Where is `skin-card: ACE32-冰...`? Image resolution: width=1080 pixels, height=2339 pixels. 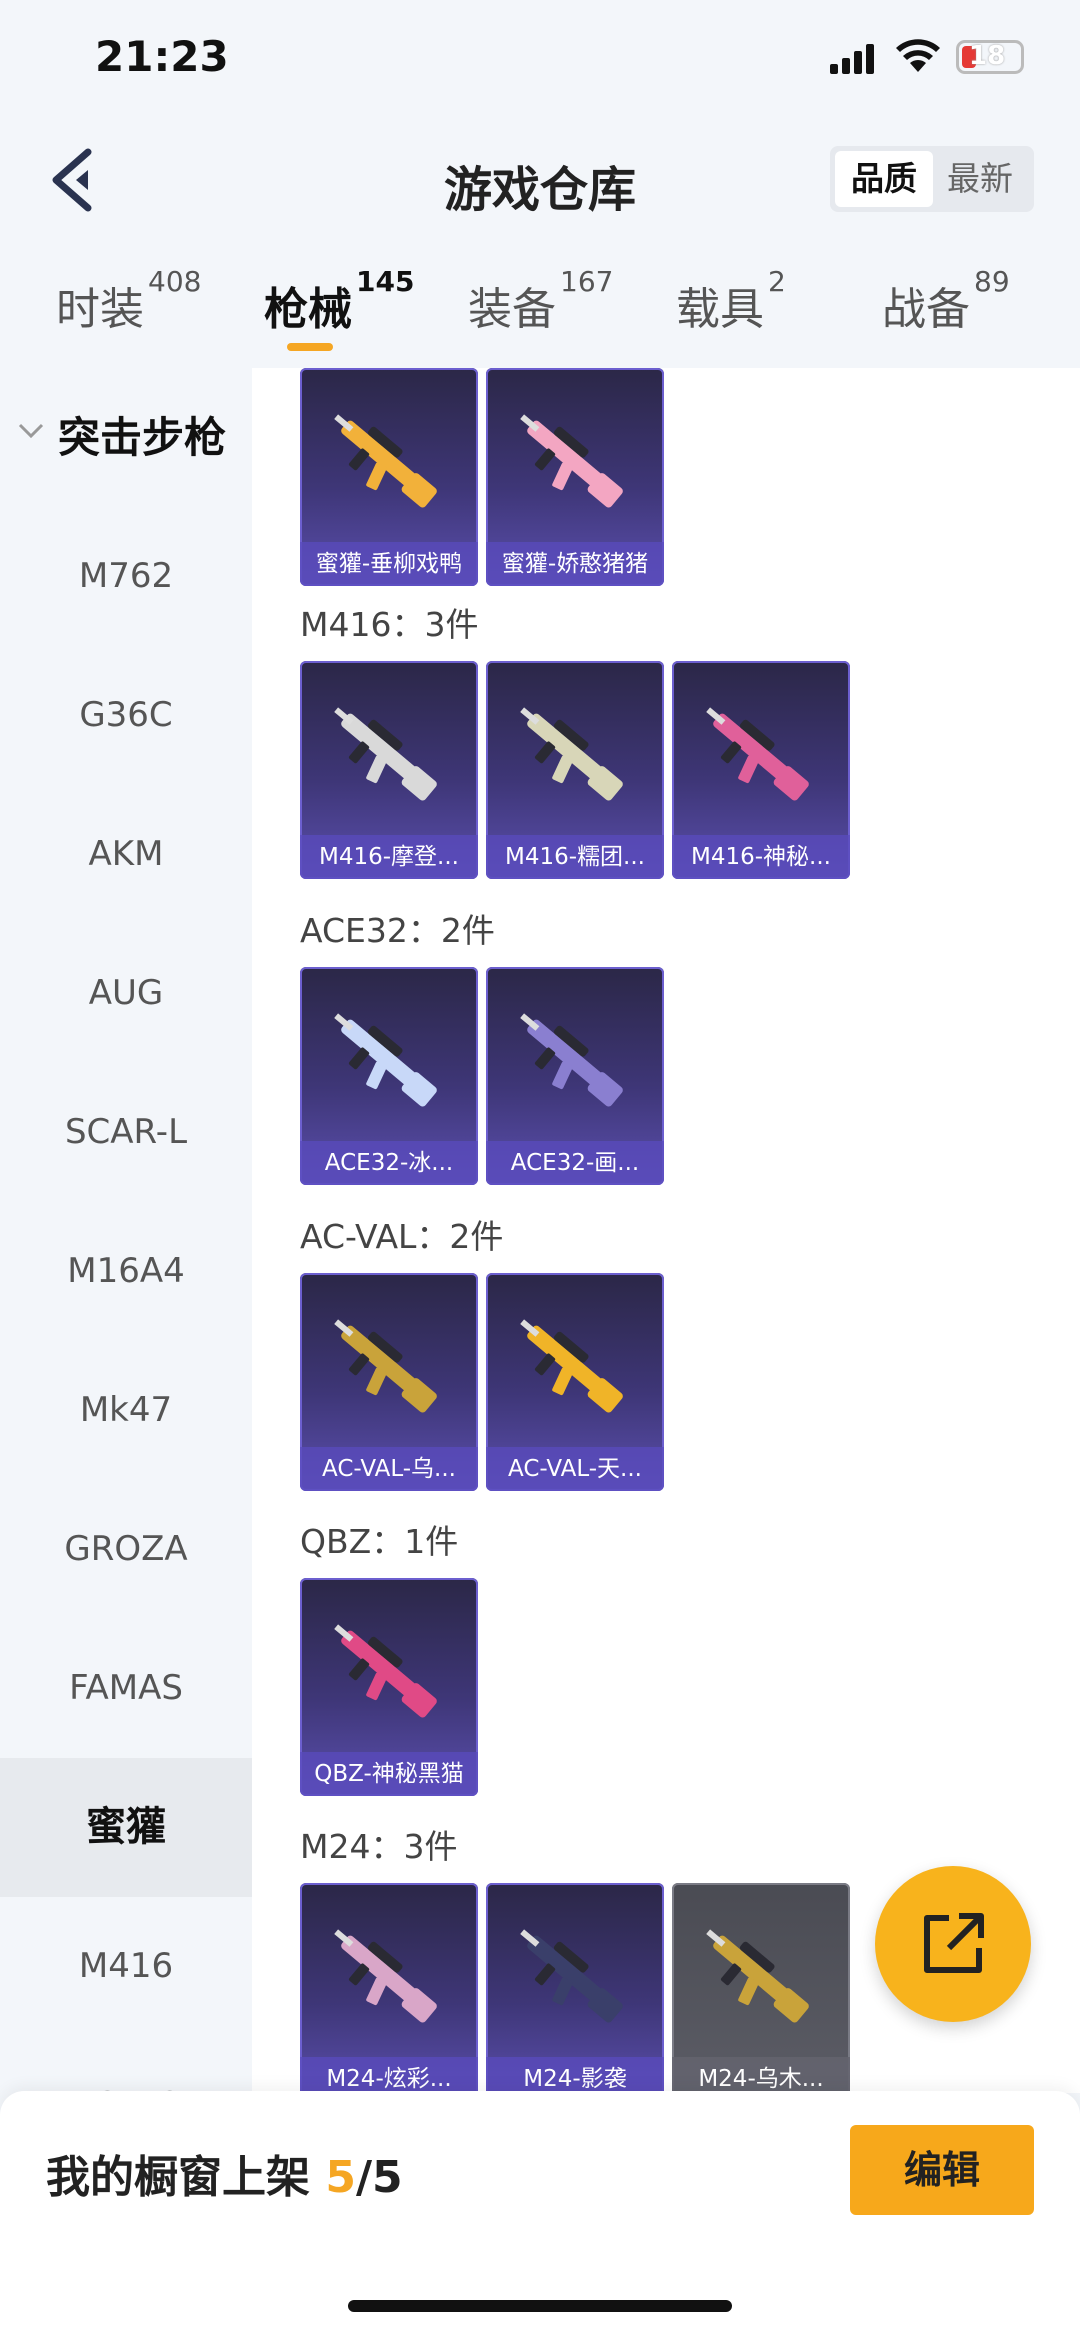
skin-card: ACE32-冰... is located at coordinates (389, 1076).